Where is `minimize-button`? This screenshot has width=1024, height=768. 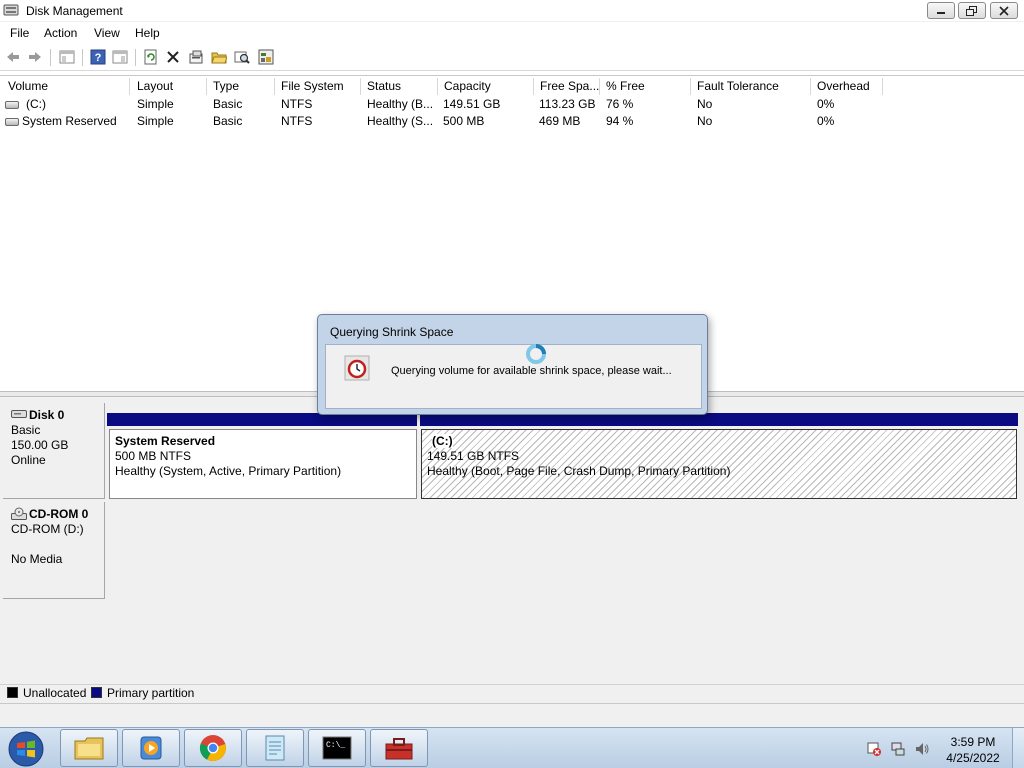
minimize-button is located at coordinates (941, 10).